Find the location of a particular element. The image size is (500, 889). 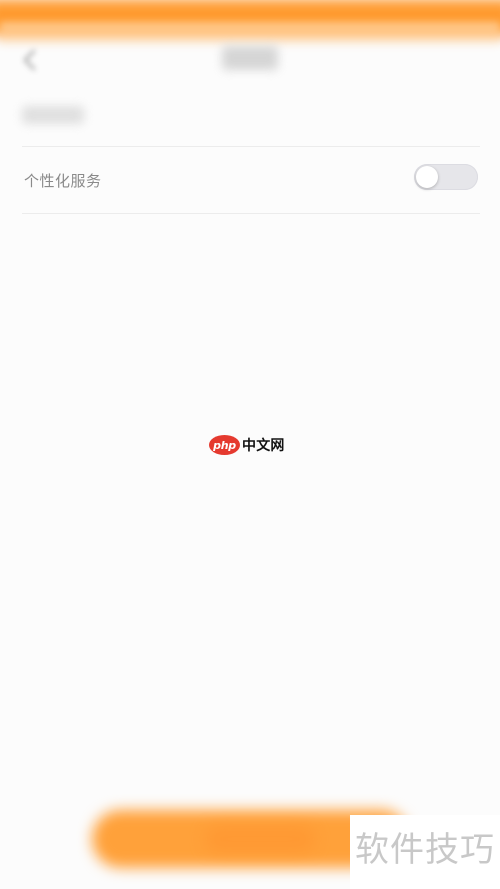

personalized-service-toggle is located at coordinates (446, 177).